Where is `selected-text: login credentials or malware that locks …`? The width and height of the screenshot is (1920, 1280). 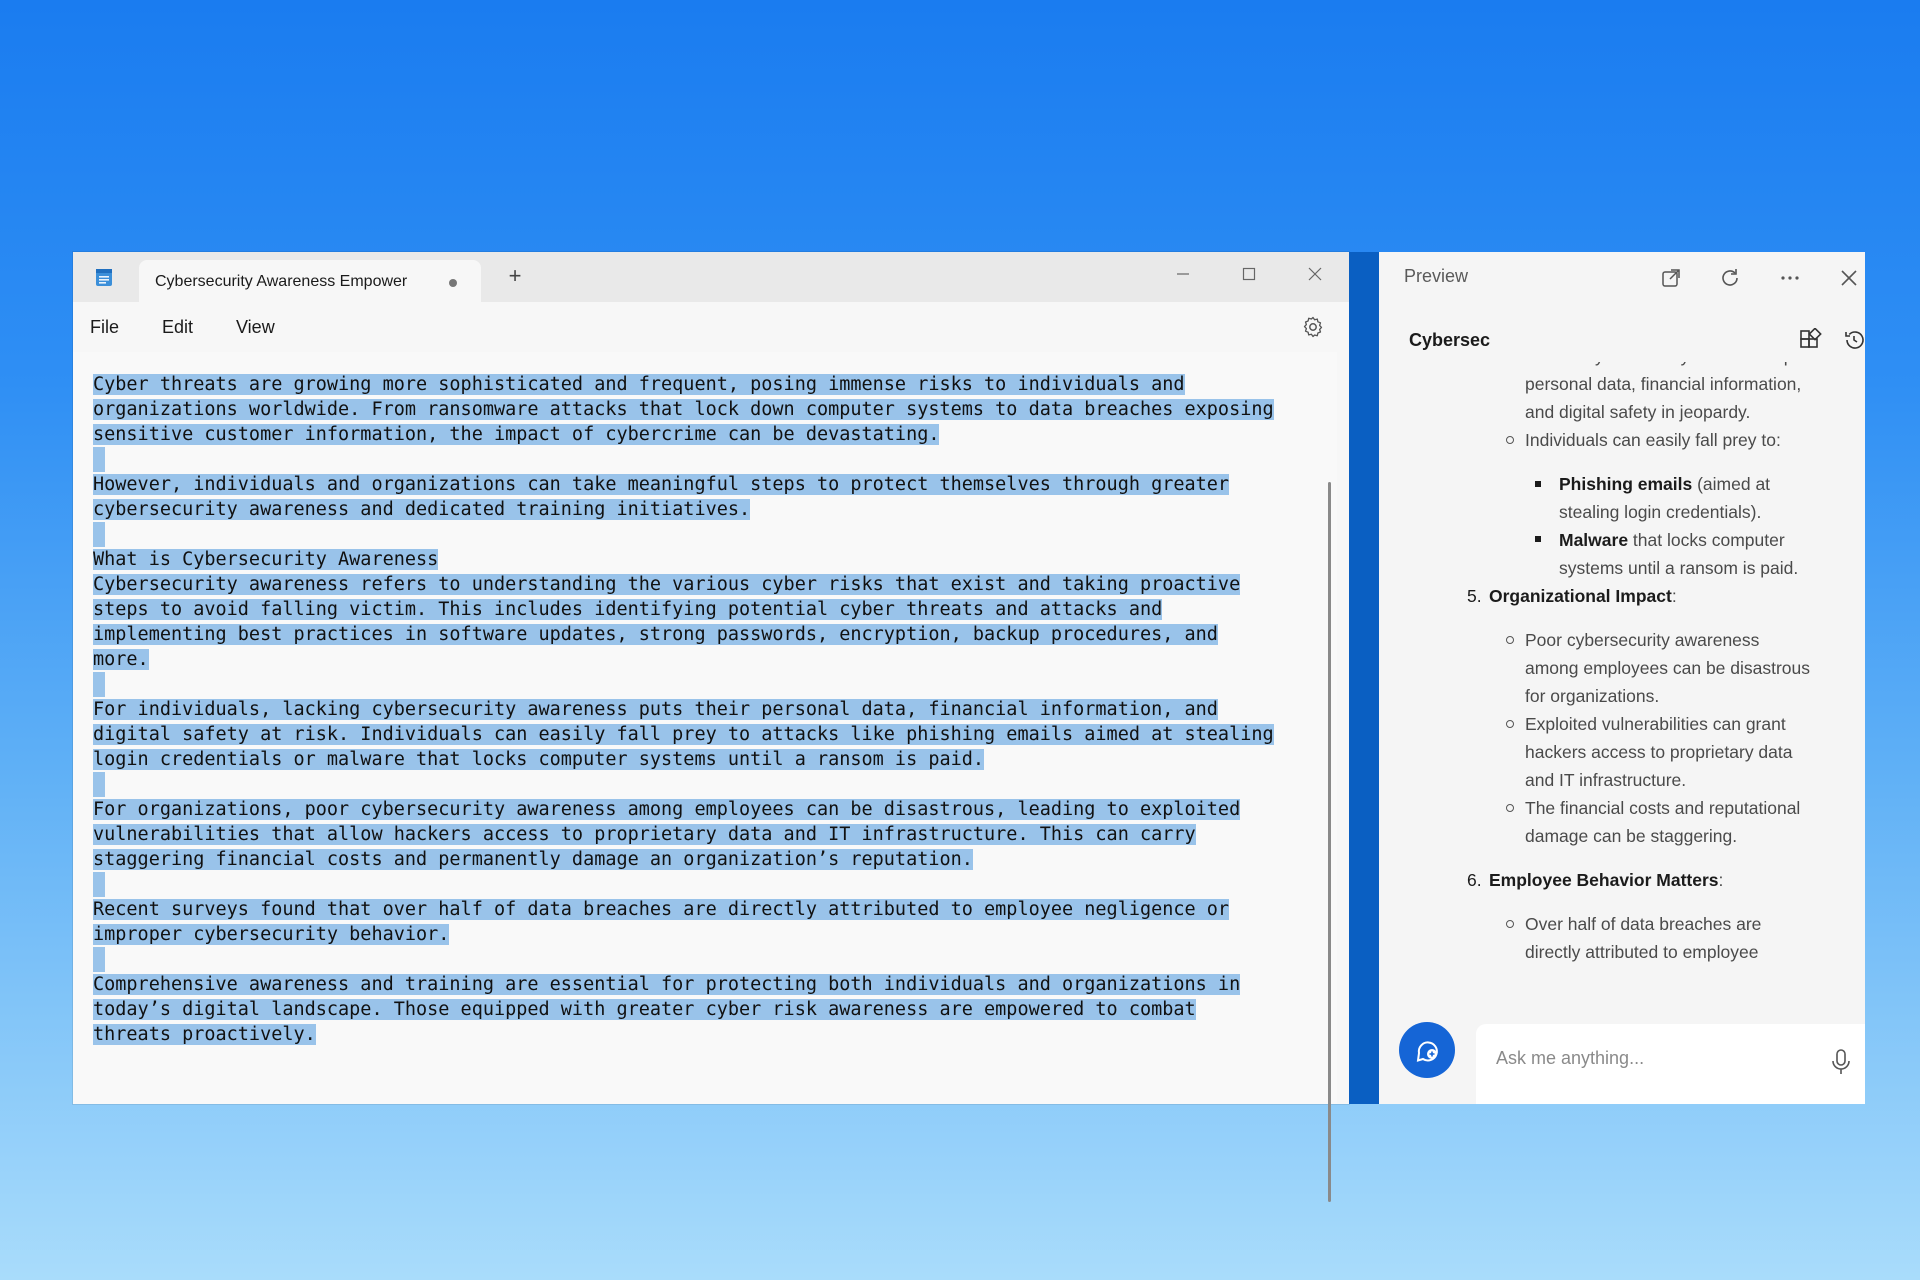
selected-text: login credentials or malware that locks … is located at coordinates (539, 759).